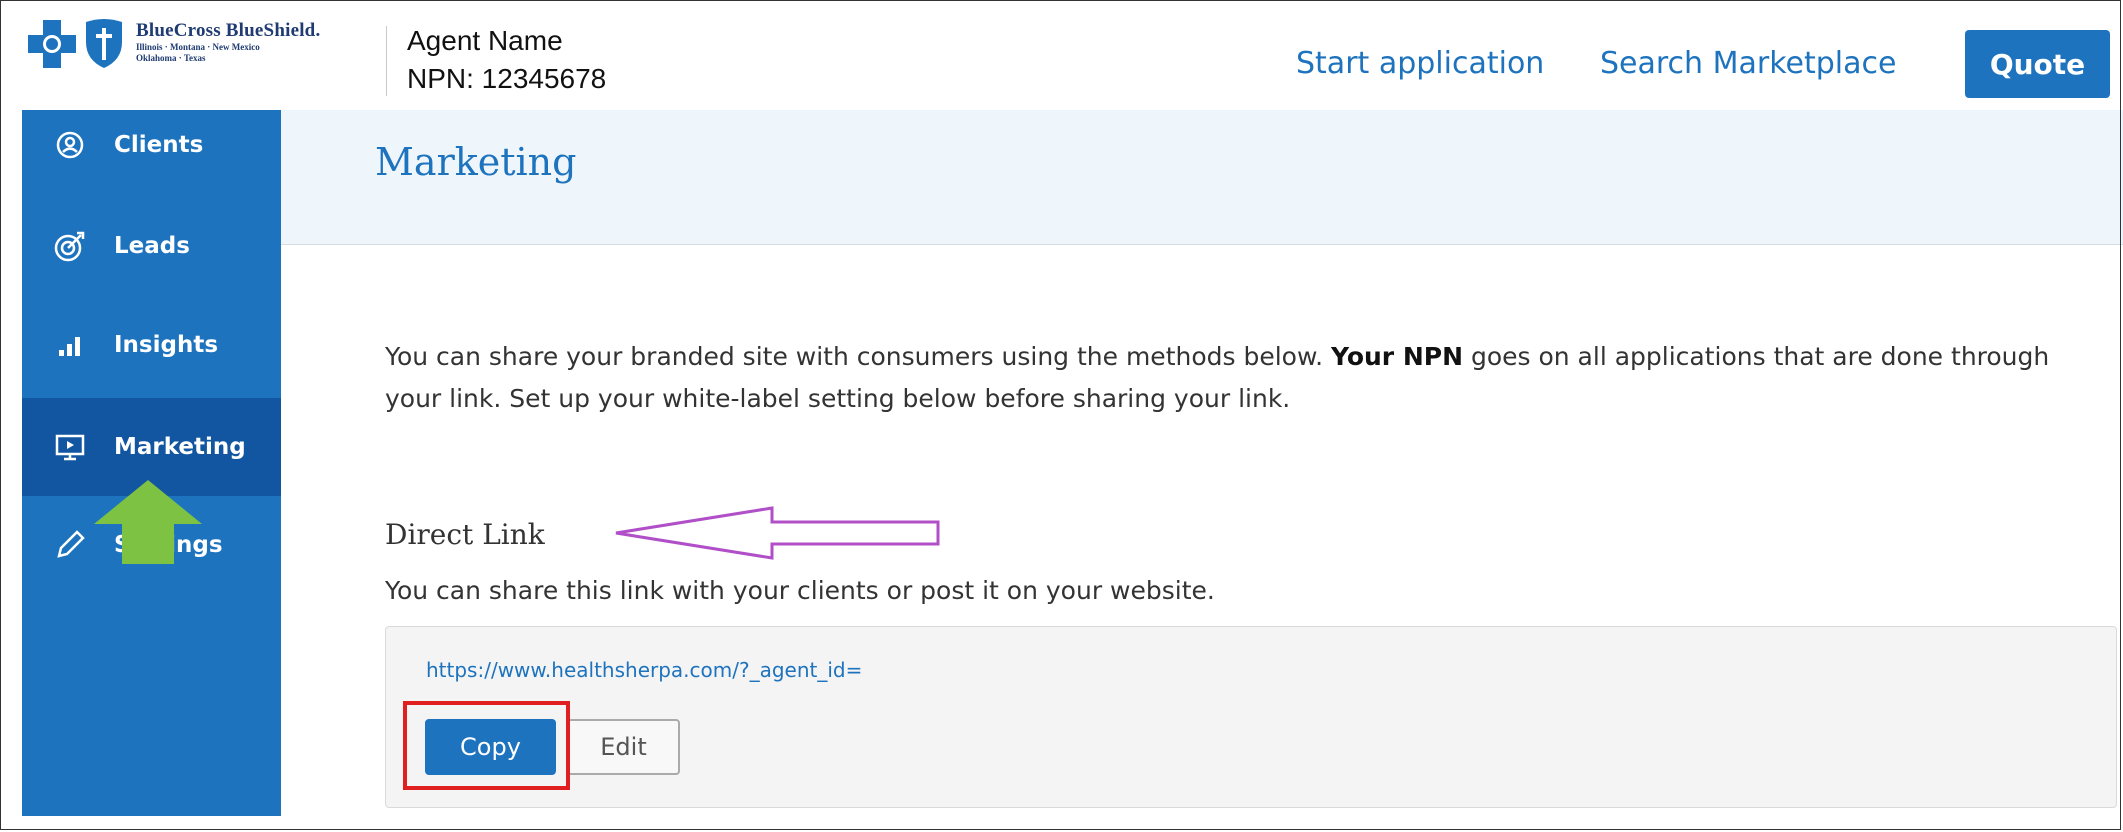  What do you see at coordinates (465, 534) in the screenshot?
I see `direct-link-title: Direct Link` at bounding box center [465, 534].